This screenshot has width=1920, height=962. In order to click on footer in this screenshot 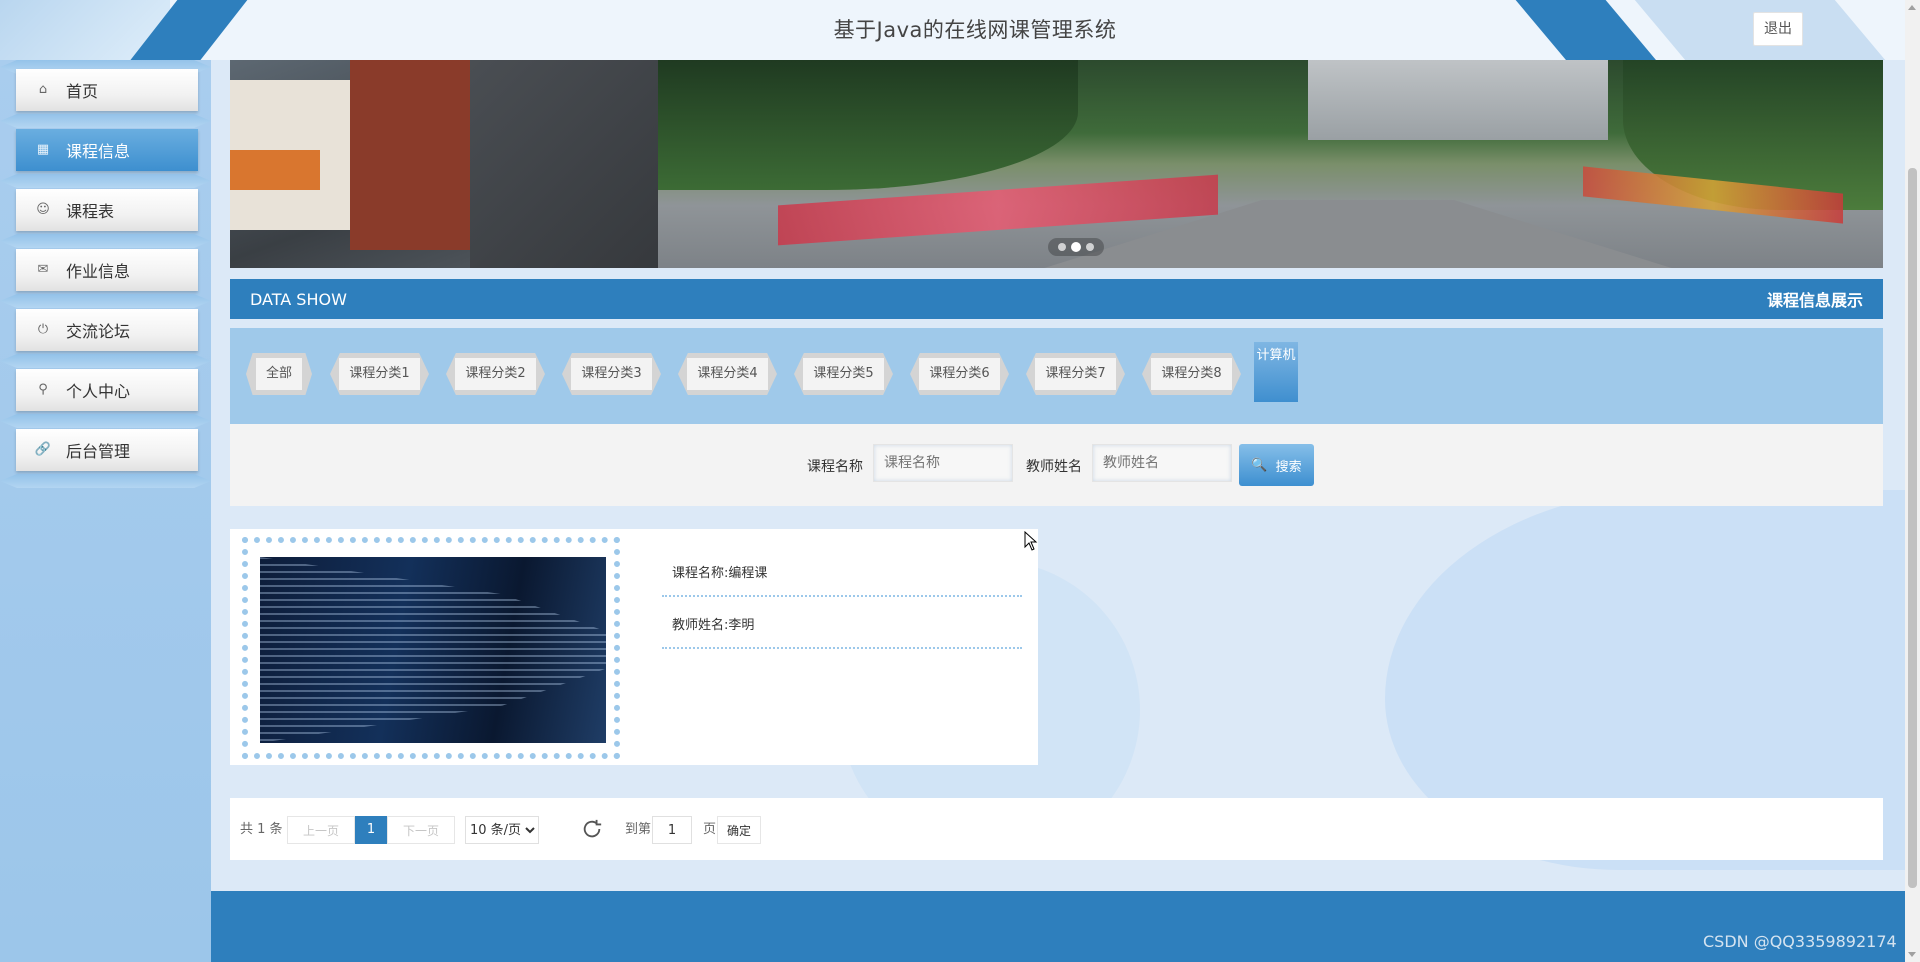, I will do `click(1058, 926)`.